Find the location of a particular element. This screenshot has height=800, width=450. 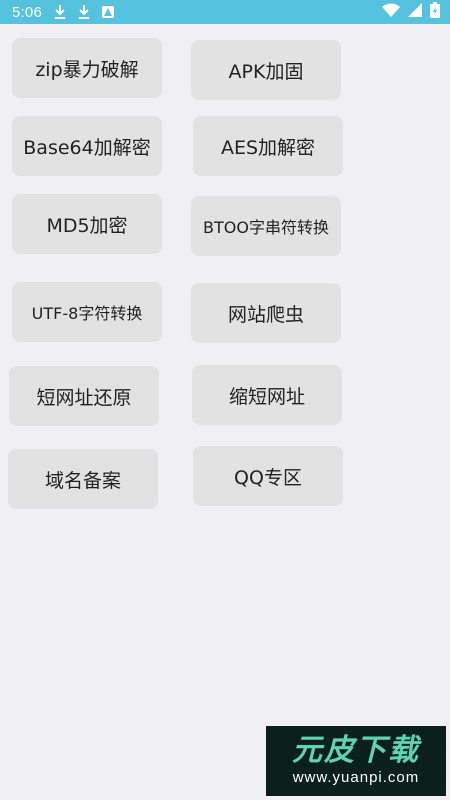

md5-button: MD5加密 is located at coordinates (87, 224).